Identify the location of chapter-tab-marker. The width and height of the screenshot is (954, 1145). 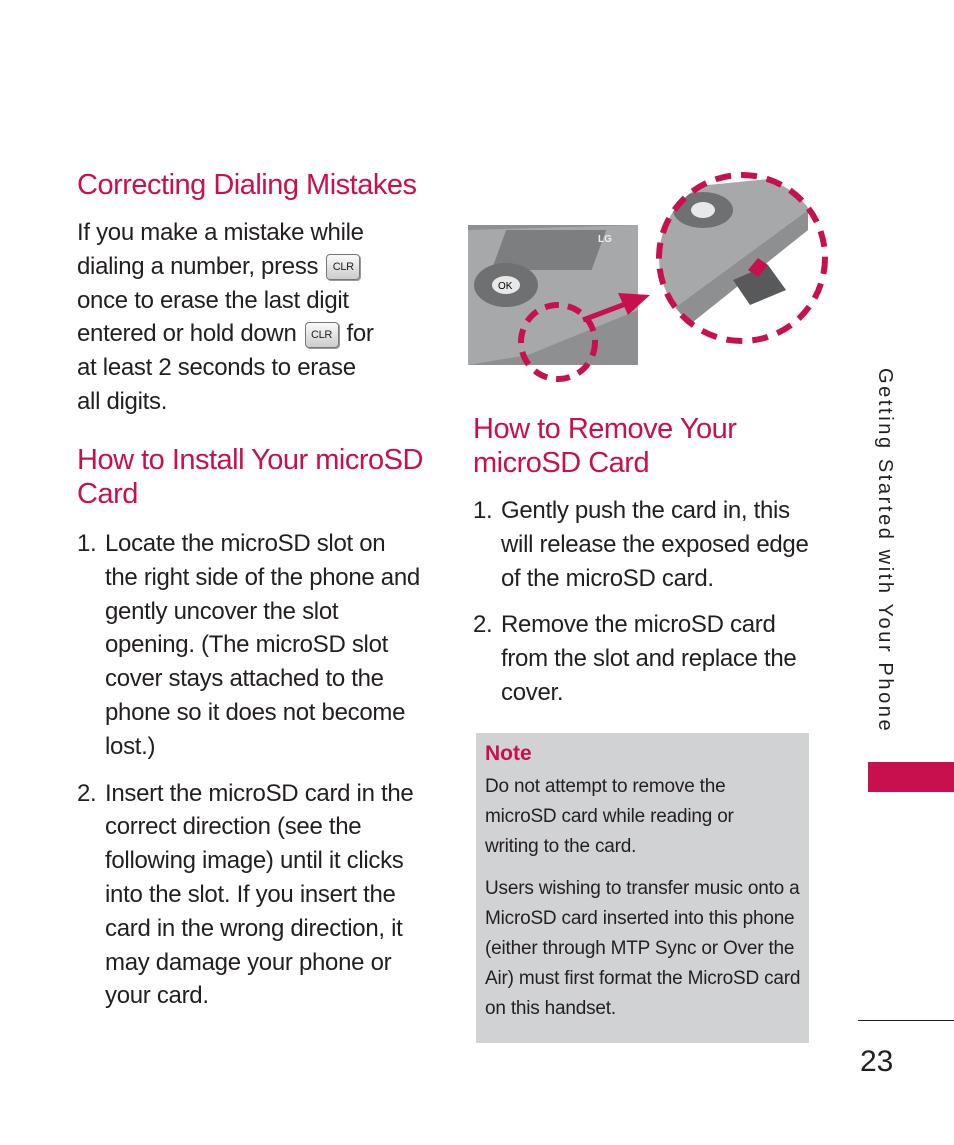
(911, 777).